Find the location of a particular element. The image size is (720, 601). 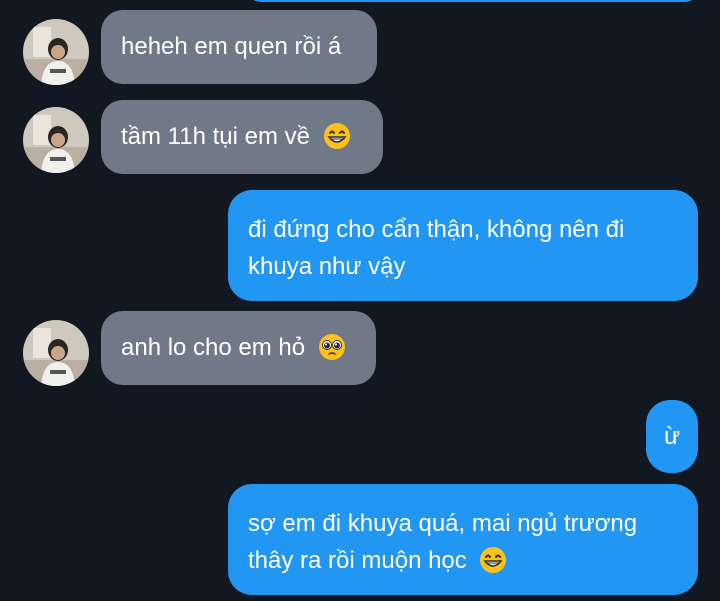

message-text: heheh em quen rồi á is located at coordinates (231, 46).